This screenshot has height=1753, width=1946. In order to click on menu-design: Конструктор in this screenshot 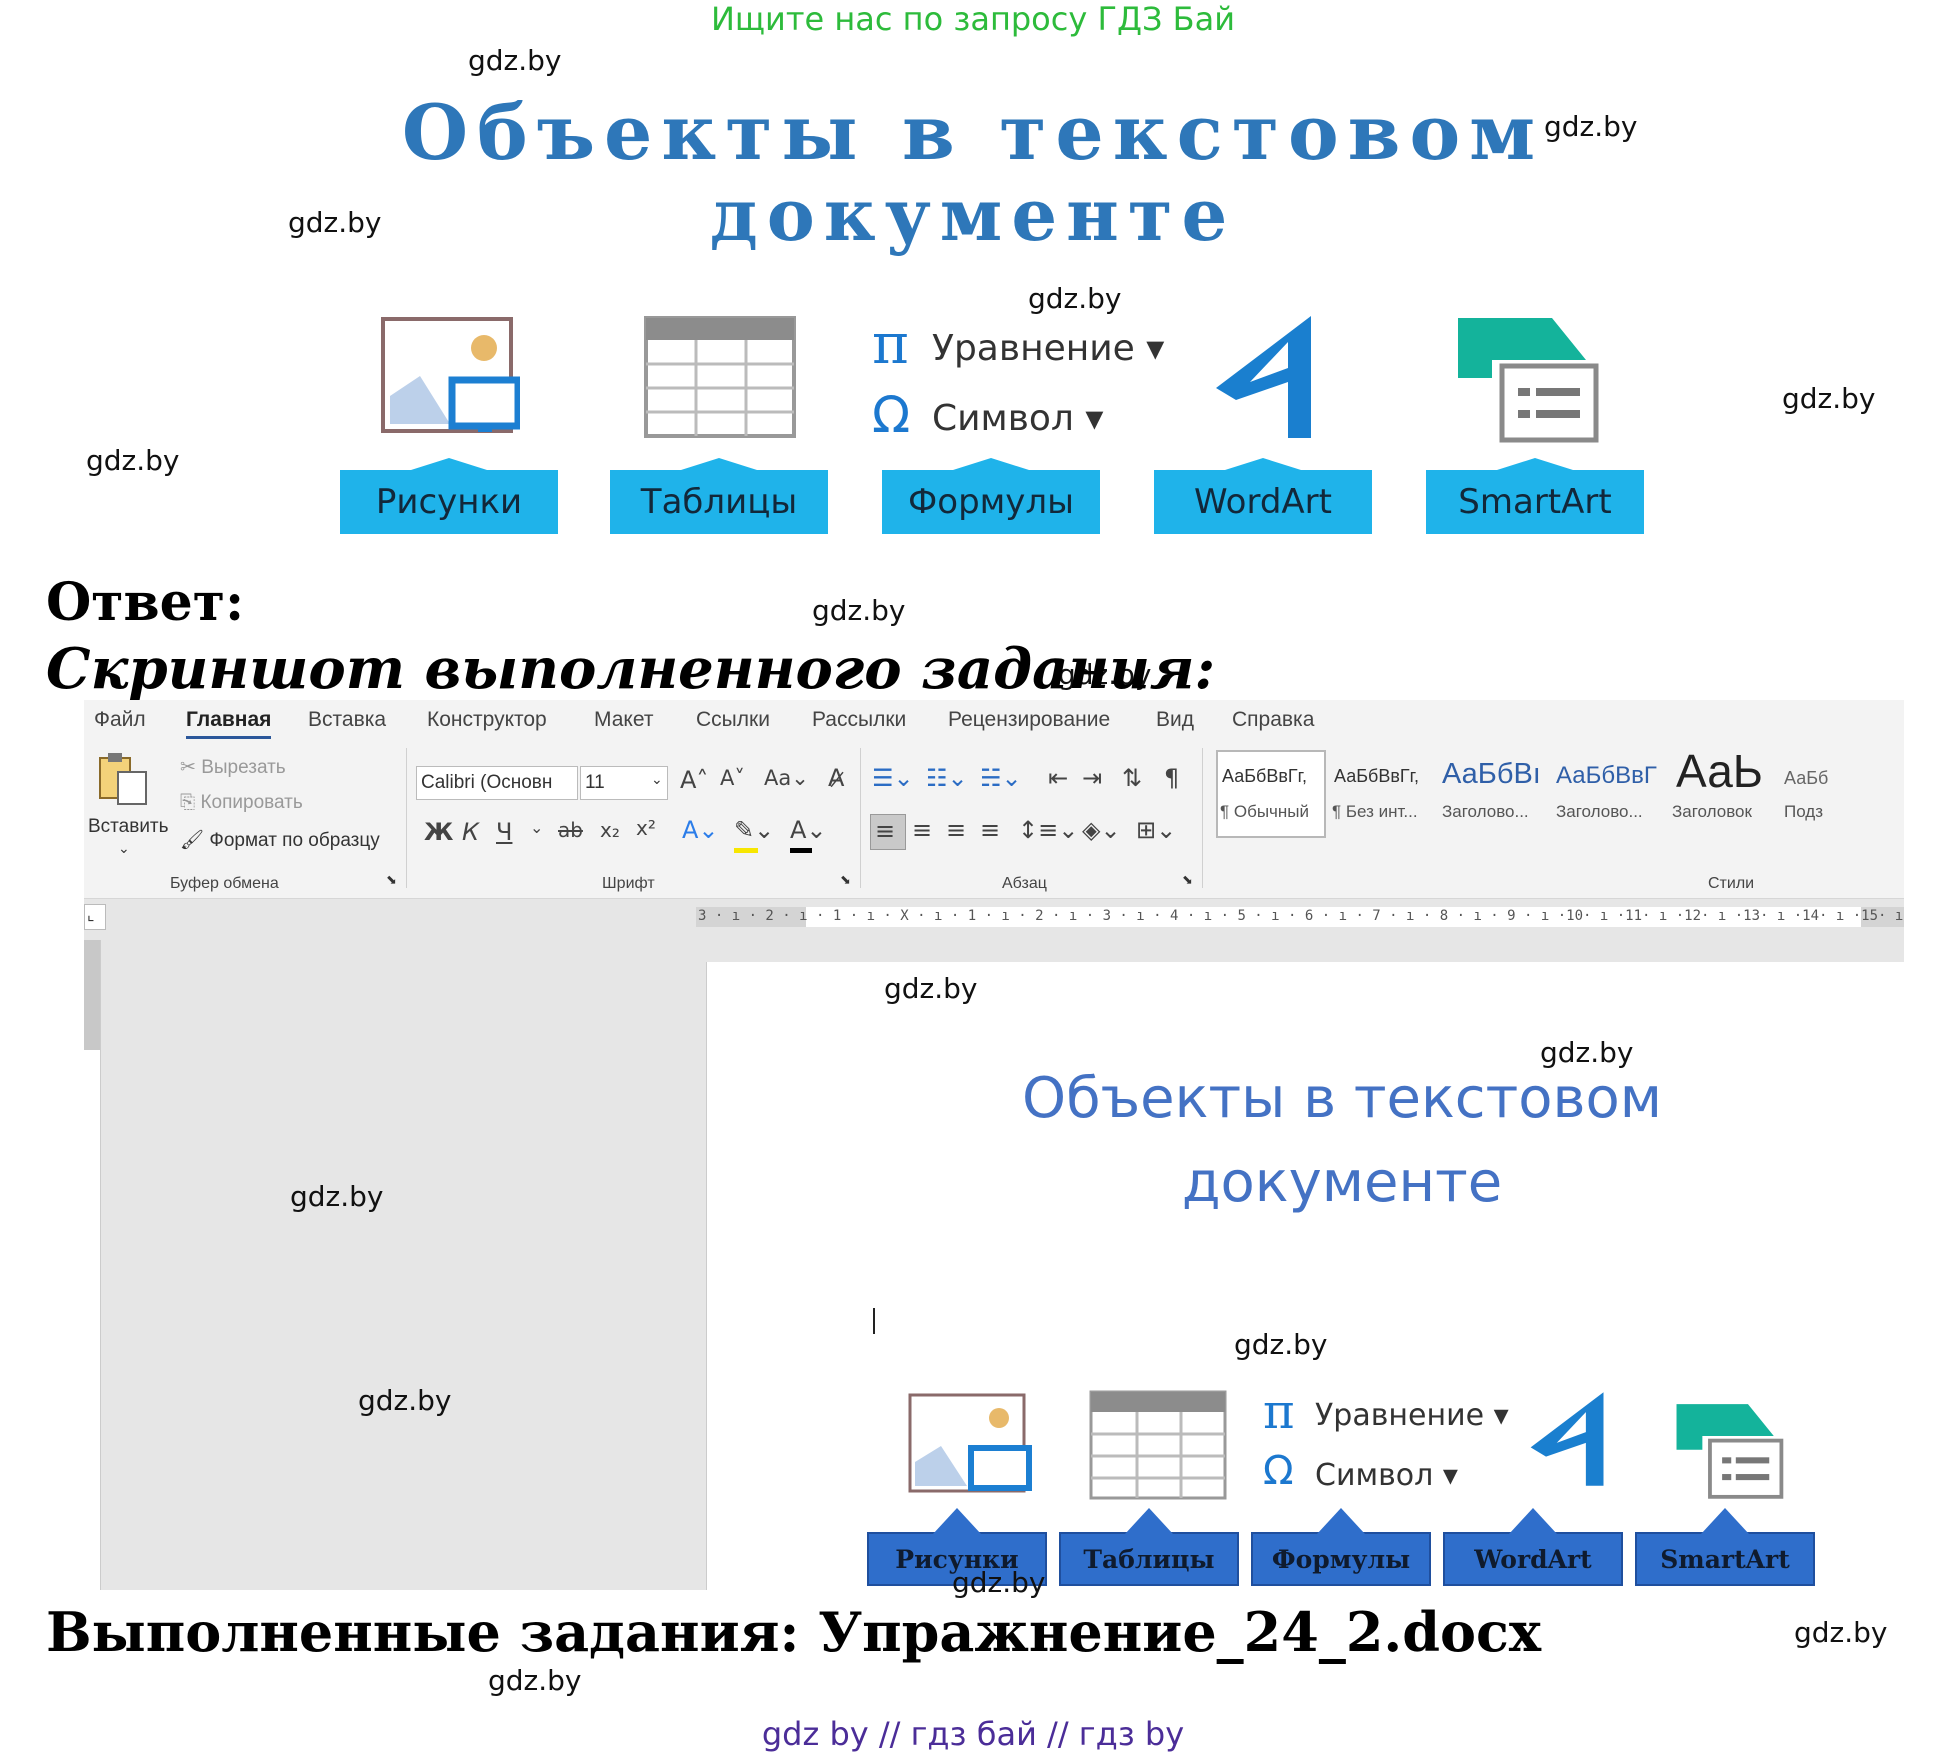, I will do `click(487, 720)`.